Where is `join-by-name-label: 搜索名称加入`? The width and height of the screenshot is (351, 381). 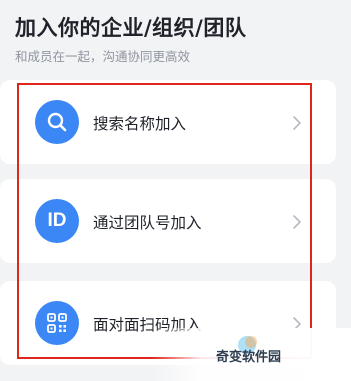 join-by-name-label: 搜索名称加入 is located at coordinates (140, 124).